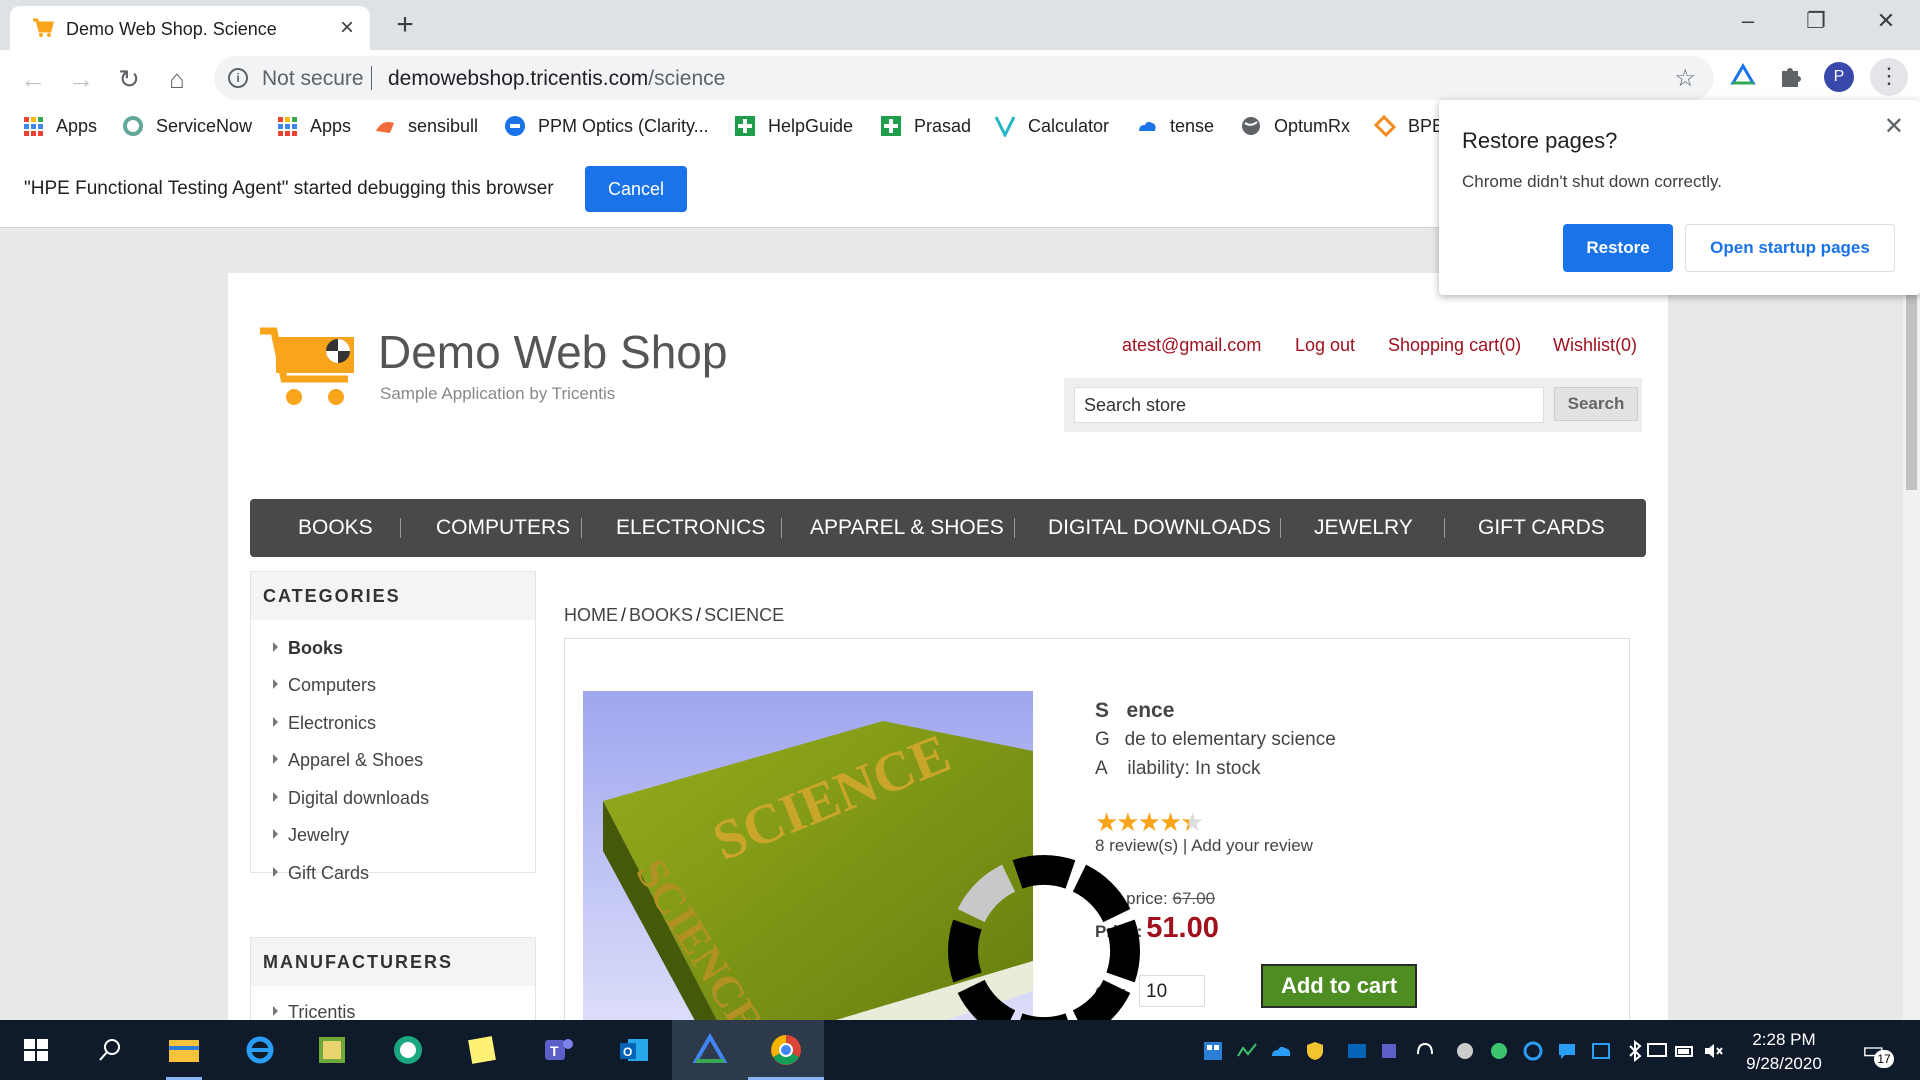  I want to click on restore-window-icon: ❐, so click(1816, 21).